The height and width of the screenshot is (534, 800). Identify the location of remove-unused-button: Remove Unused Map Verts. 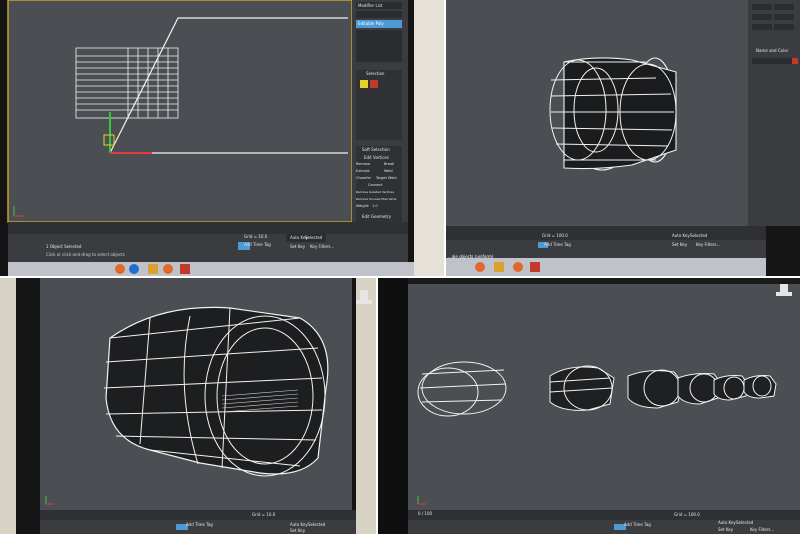
(376, 199).